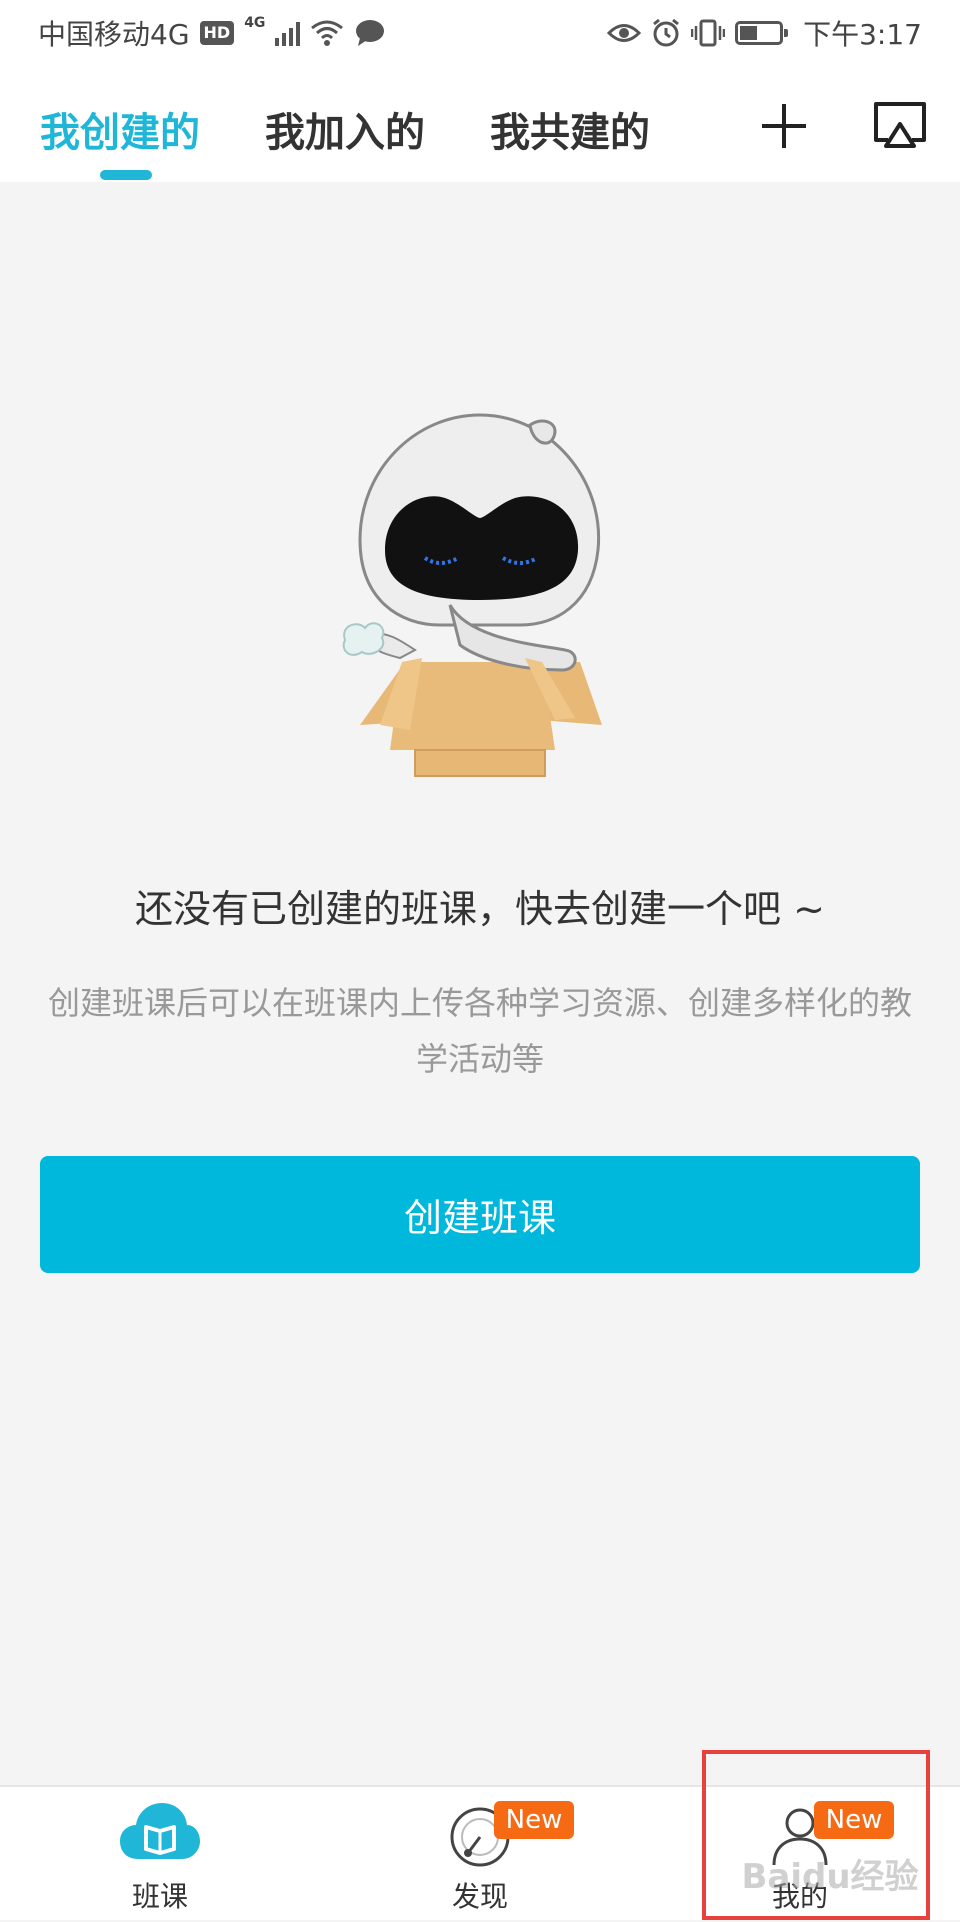 Image resolution: width=960 pixels, height=1922 pixels. What do you see at coordinates (480, 33) in the screenshot?
I see `status-bar: 中国移动4G HD 4G 下午3:17` at bounding box center [480, 33].